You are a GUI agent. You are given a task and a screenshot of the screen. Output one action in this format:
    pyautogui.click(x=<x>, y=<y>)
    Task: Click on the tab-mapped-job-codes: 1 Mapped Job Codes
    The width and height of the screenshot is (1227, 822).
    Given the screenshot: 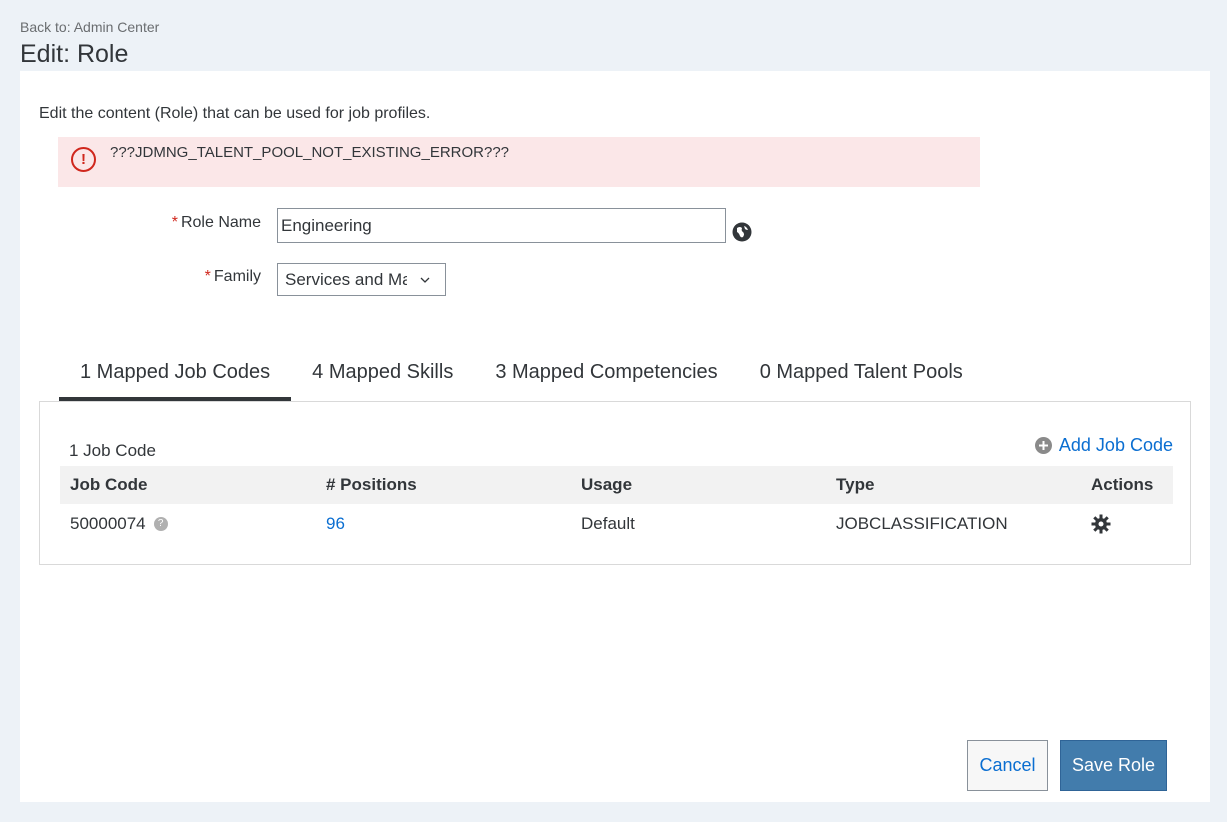 What is the action you would take?
    pyautogui.click(x=175, y=378)
    